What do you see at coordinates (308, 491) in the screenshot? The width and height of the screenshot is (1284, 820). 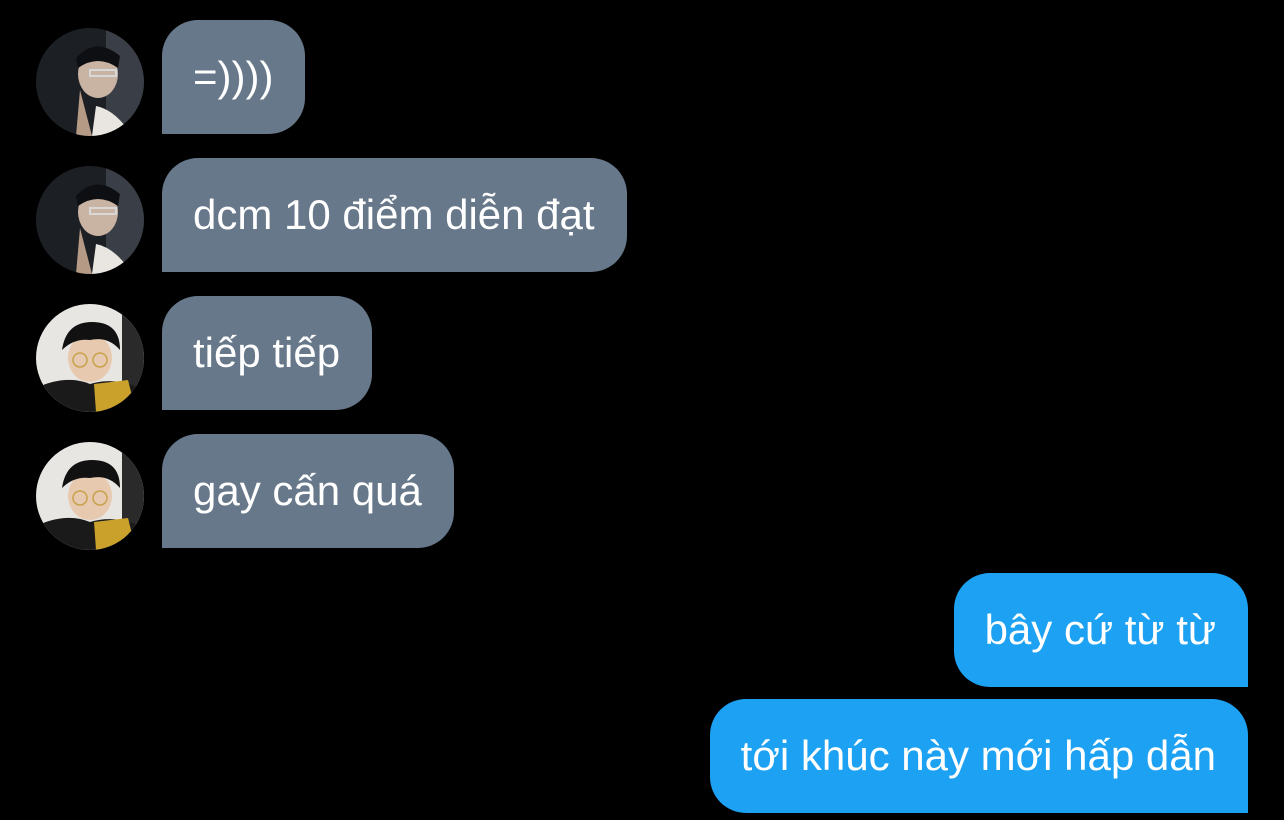 I see `message-bubble: gay cấn quá` at bounding box center [308, 491].